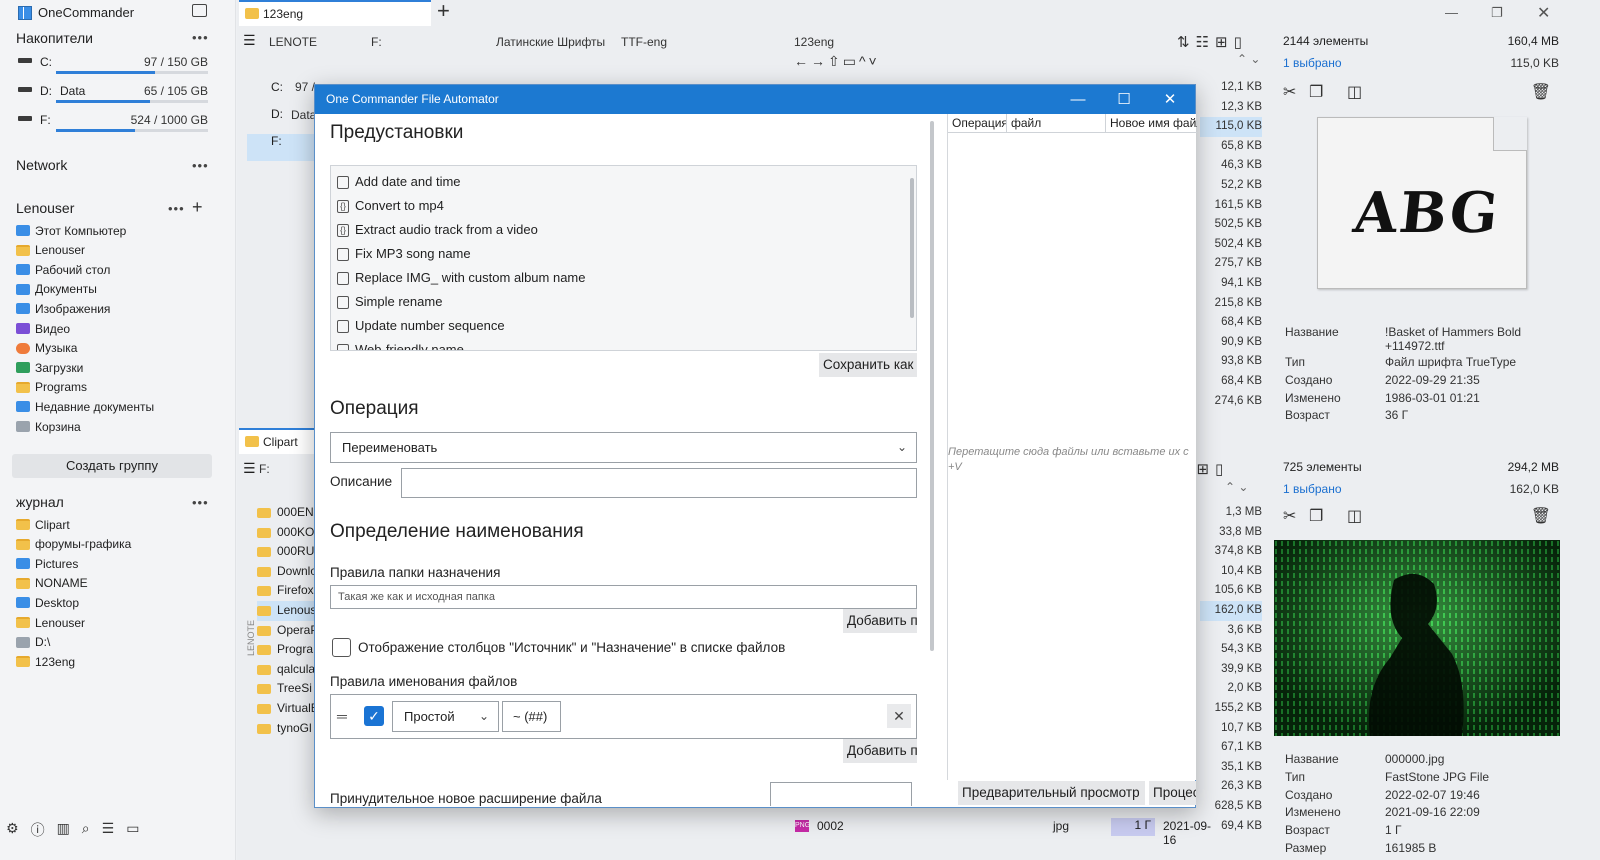 Image resolution: width=1600 pixels, height=860 pixels. I want to click on bg-file-row: Progra, so click(287, 650).